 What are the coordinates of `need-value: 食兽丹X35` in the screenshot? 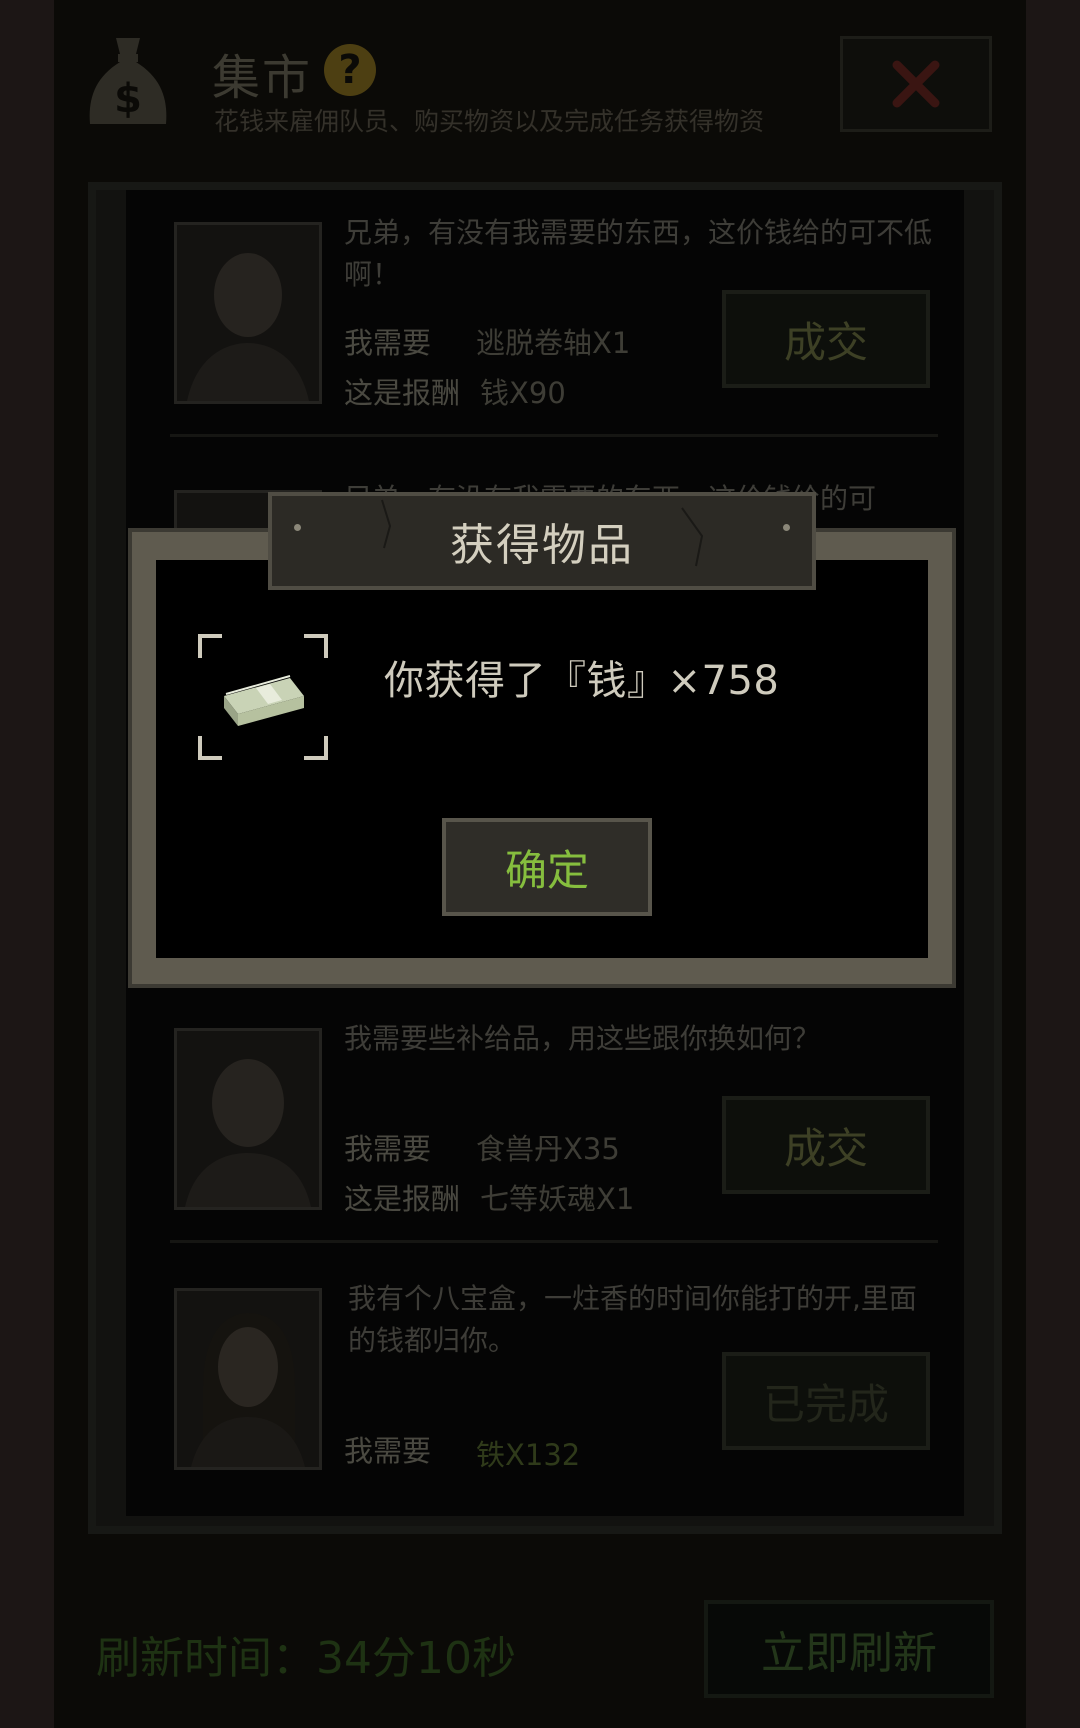 It's located at (548, 1149).